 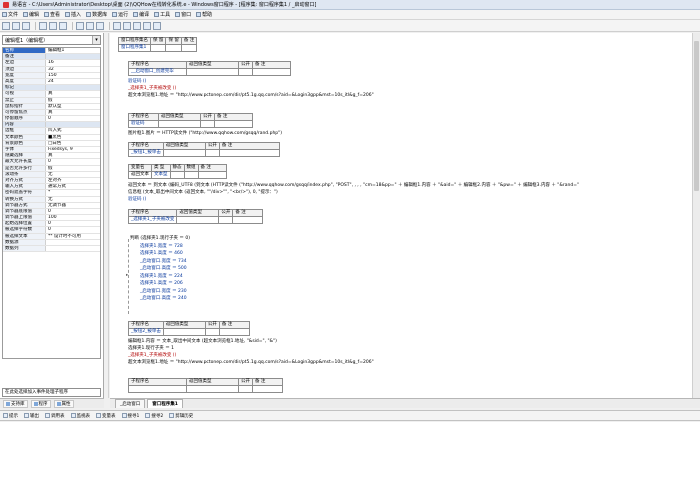 I want to click on menu-edit: 编辑, so click(x=31, y=14).